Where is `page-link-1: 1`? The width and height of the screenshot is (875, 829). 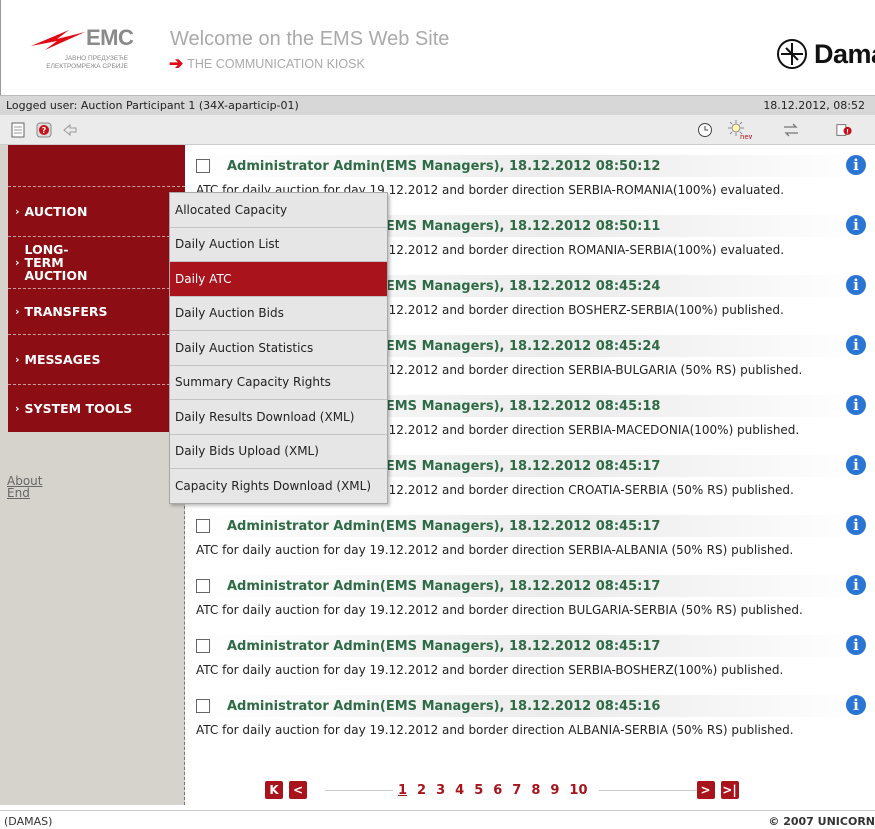 page-link-1: 1 is located at coordinates (402, 790).